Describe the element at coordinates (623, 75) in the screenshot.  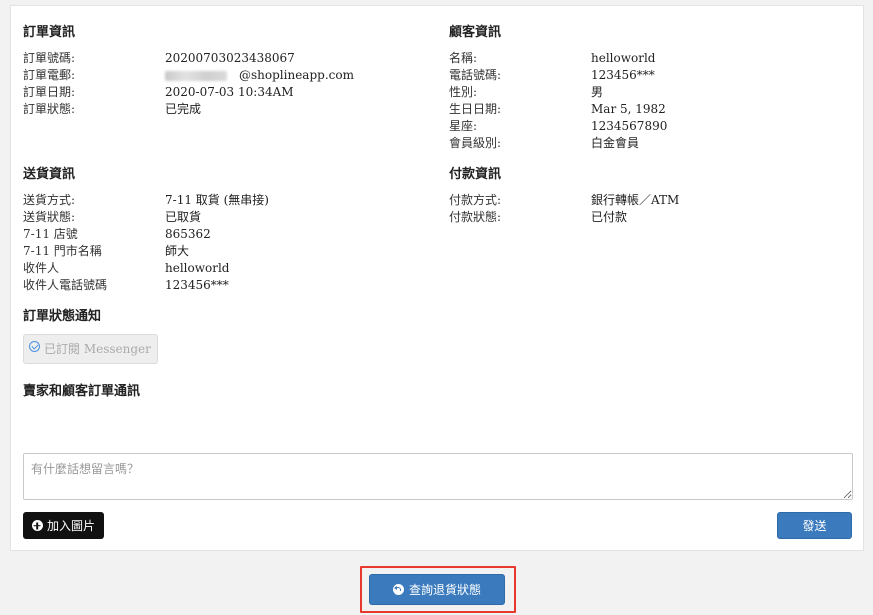
I see `customer-phone-value: 123456***` at that location.